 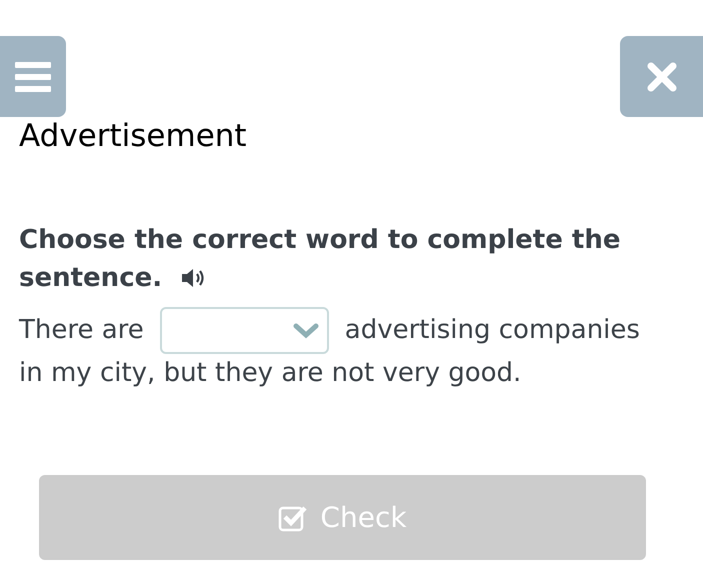 I want to click on chevron-down-icon, so click(x=305, y=330).